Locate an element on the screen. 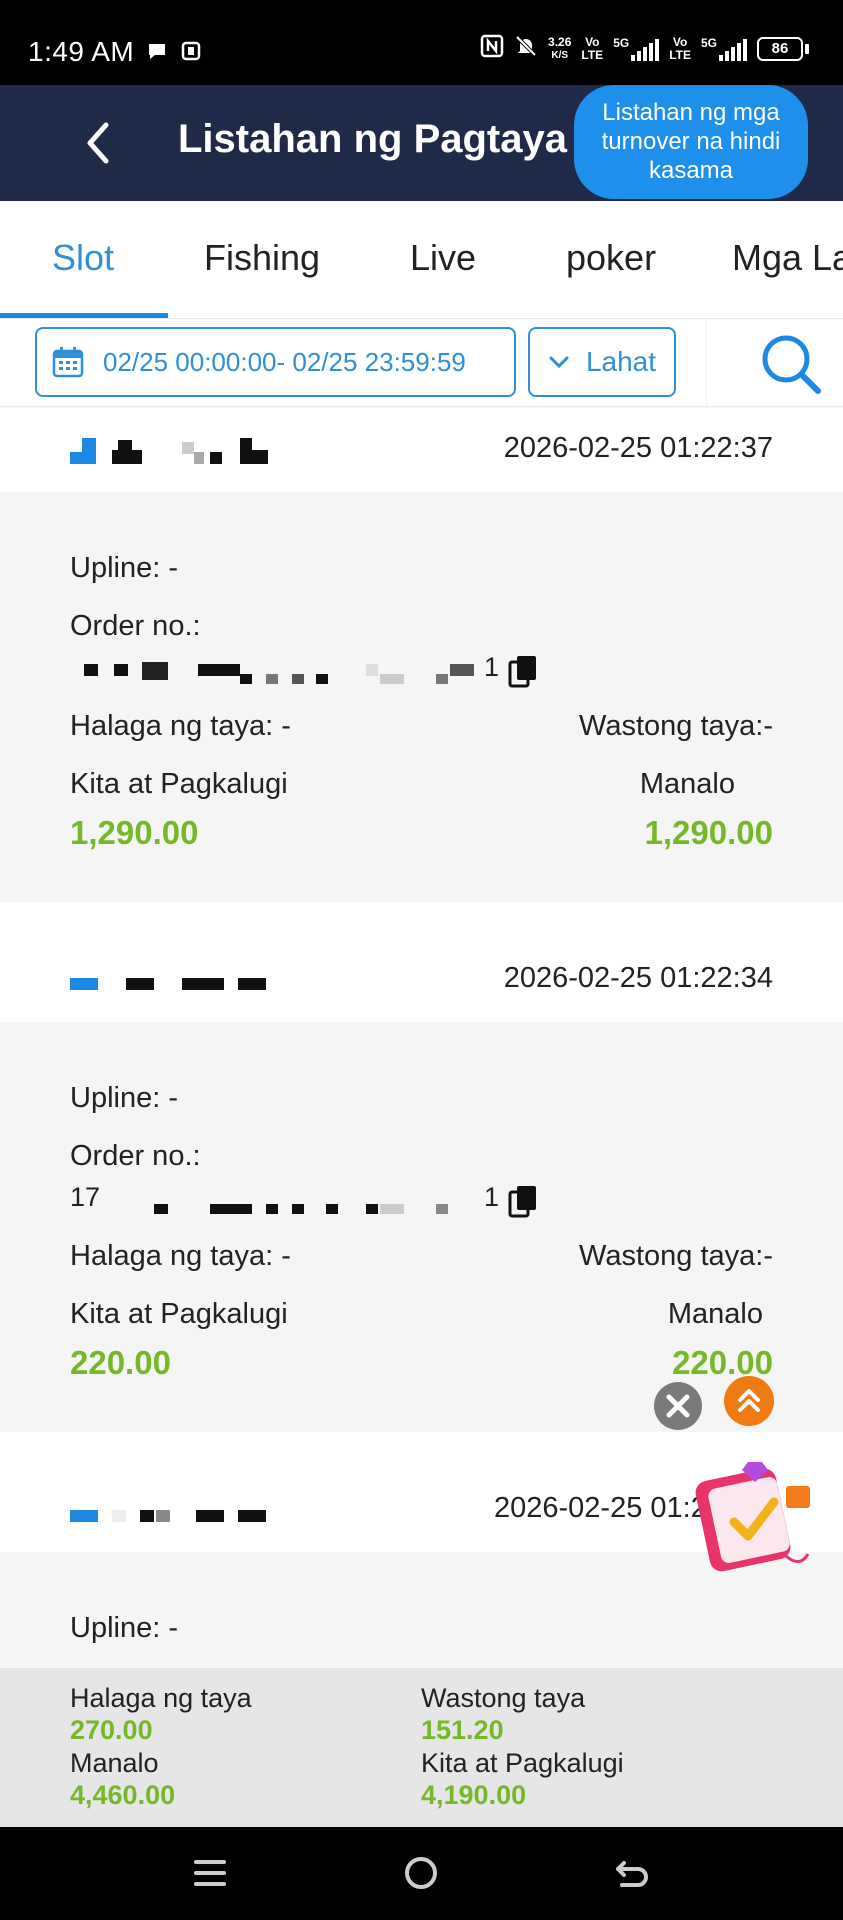 The image size is (843, 1920). copy-icon is located at coordinates (522, 1202).